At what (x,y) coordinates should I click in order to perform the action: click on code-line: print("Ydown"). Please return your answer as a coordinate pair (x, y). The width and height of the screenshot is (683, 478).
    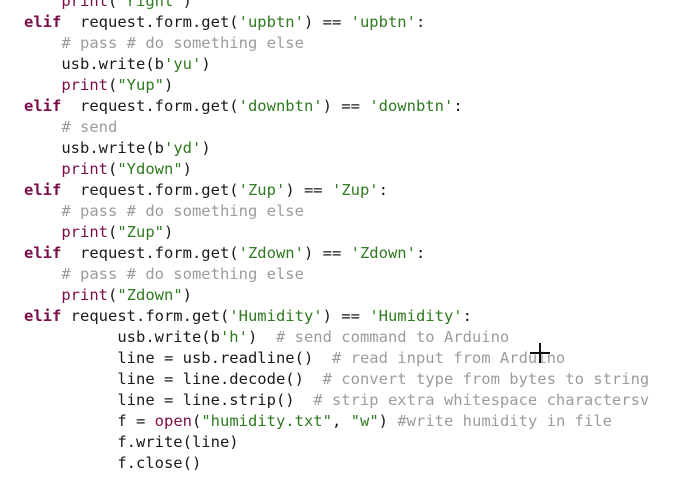
    Looking at the image, I should click on (336, 169).